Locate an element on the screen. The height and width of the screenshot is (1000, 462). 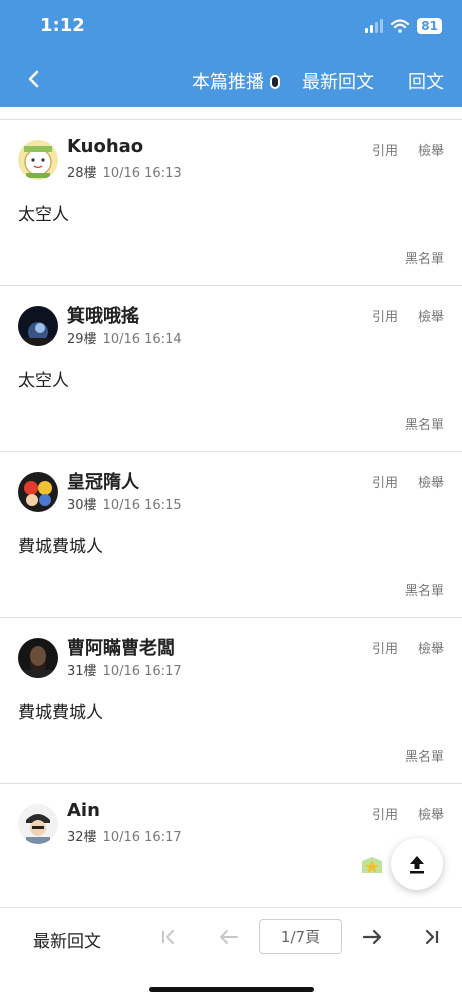
floor-number: 29樓 is located at coordinates (82, 339).